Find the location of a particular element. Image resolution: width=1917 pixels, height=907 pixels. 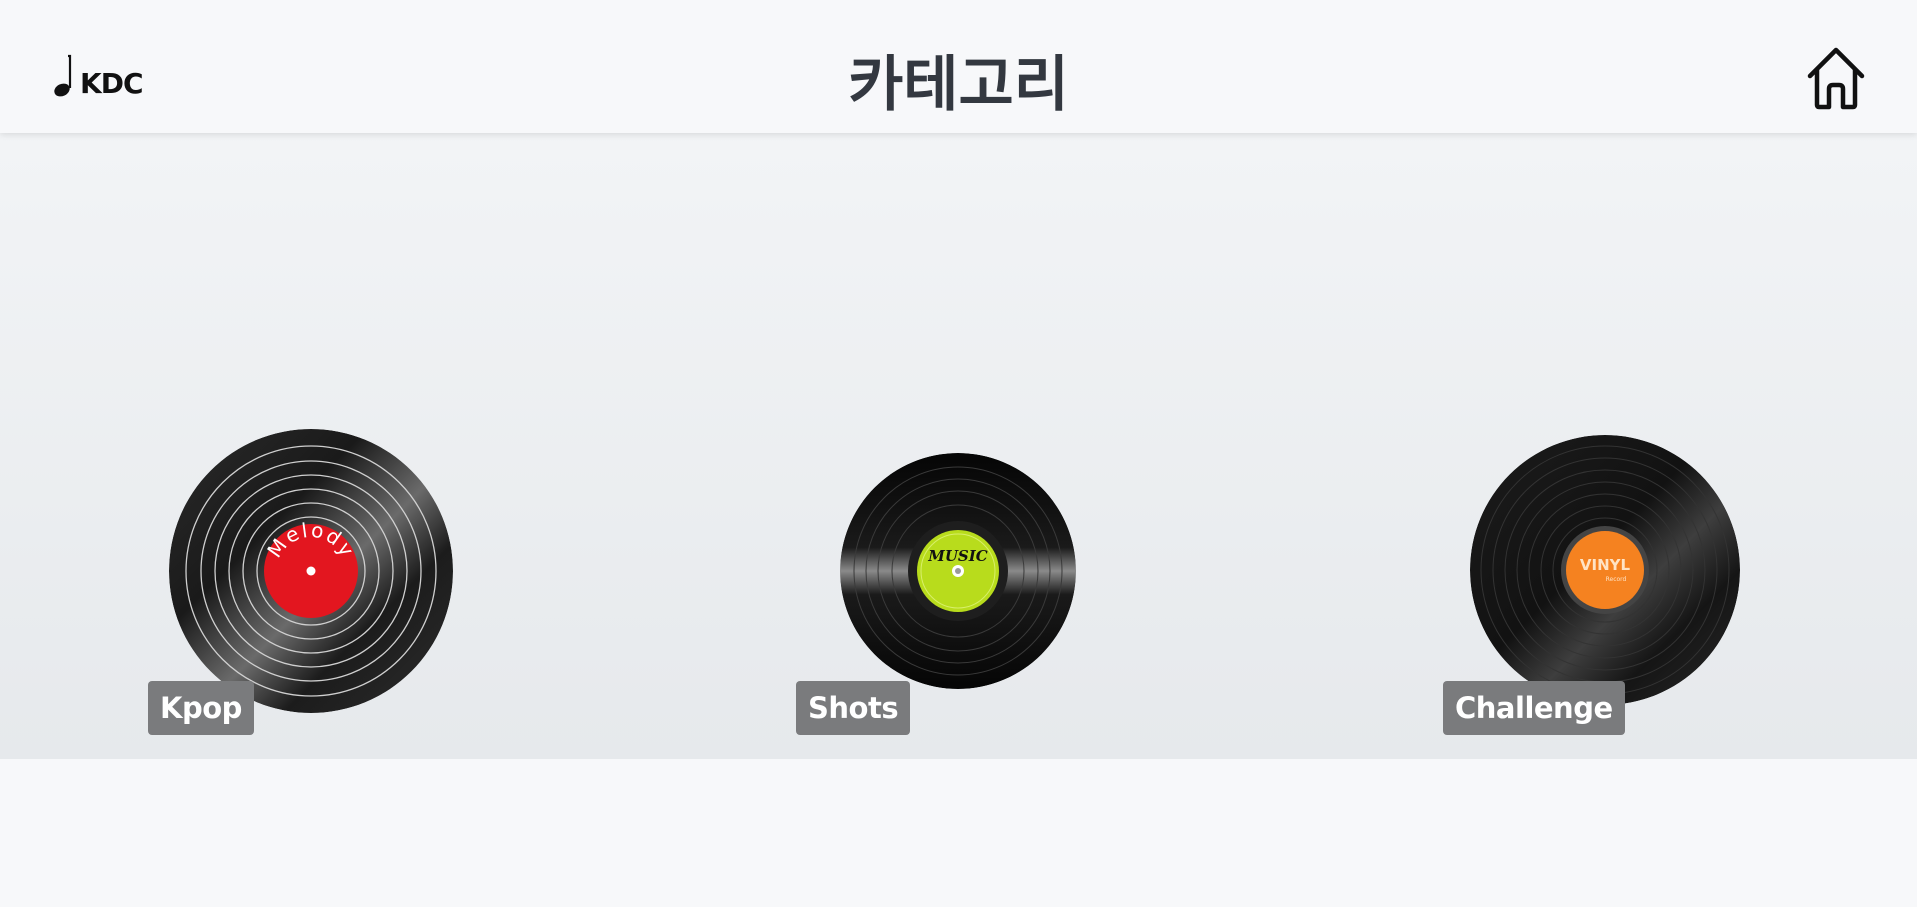

record-label-text: MUSIC is located at coordinates (957, 556).